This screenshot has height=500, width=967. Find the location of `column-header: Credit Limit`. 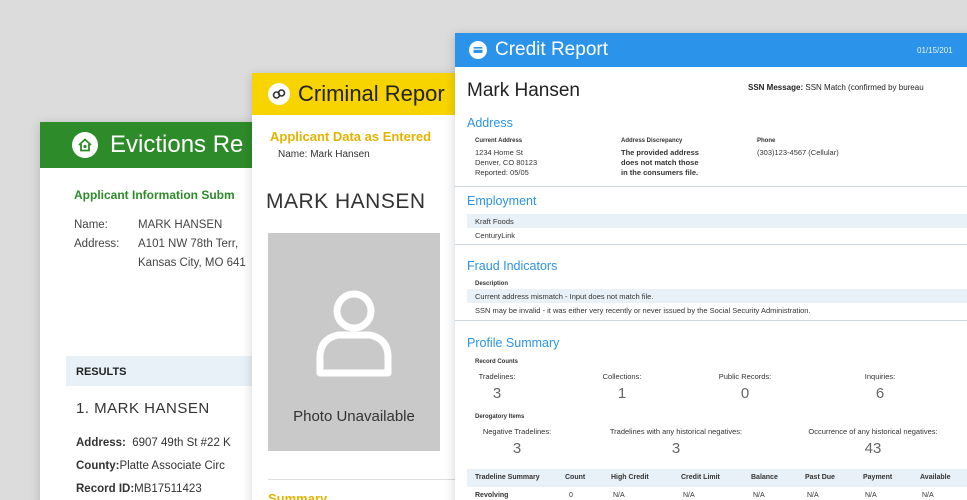

column-header: Credit Limit is located at coordinates (700, 477).